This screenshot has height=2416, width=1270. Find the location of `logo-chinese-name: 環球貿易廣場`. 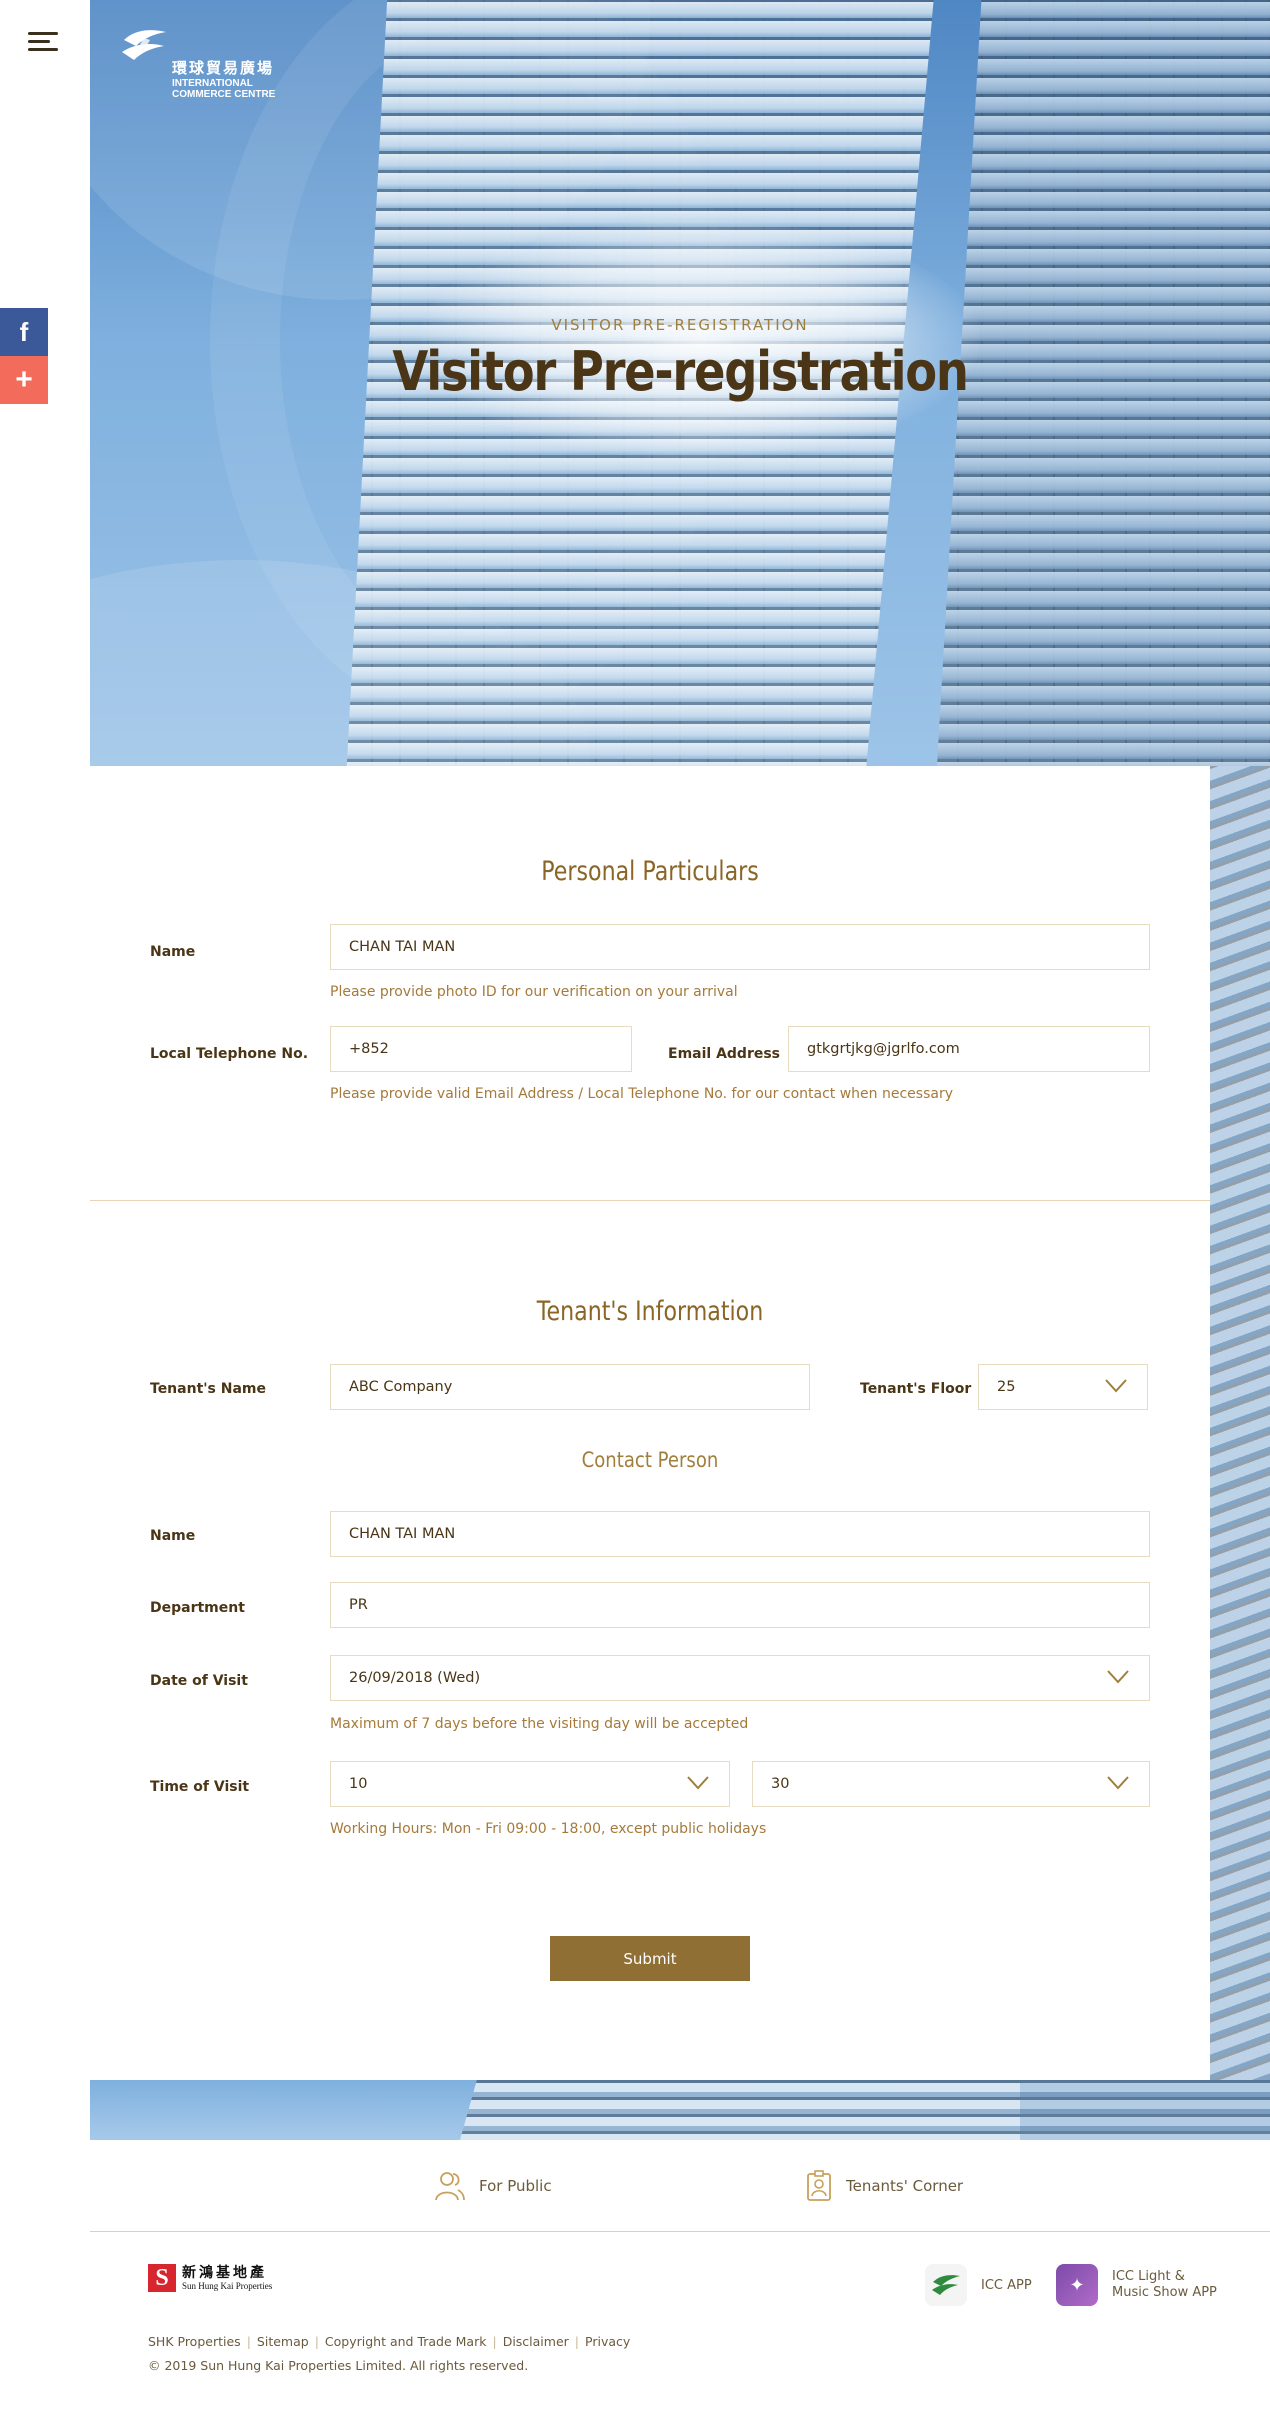

logo-chinese-name: 環球貿易廣場 is located at coordinates (223, 68).